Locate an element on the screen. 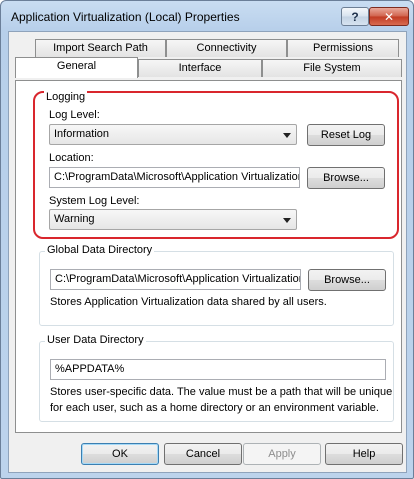 Image resolution: width=414 pixels, height=479 pixels. close-icon: ✕ is located at coordinates (389, 16).